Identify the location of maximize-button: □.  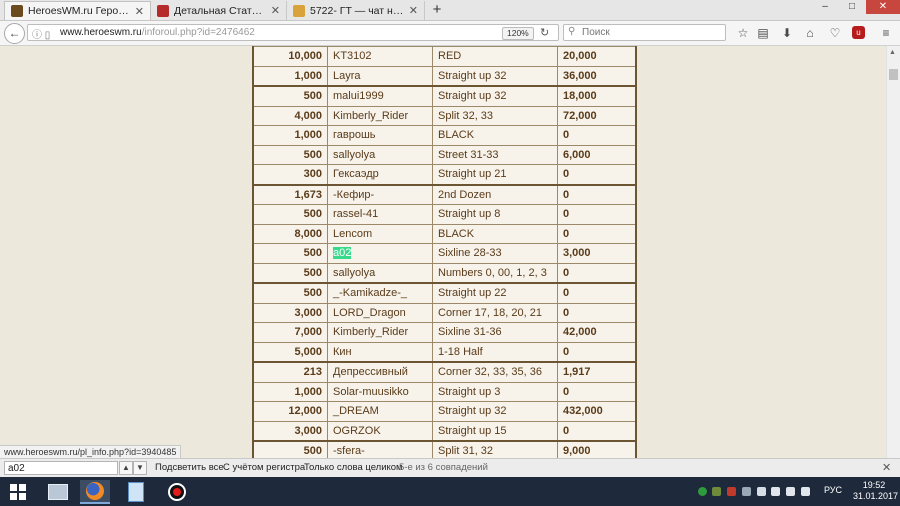
(852, 7).